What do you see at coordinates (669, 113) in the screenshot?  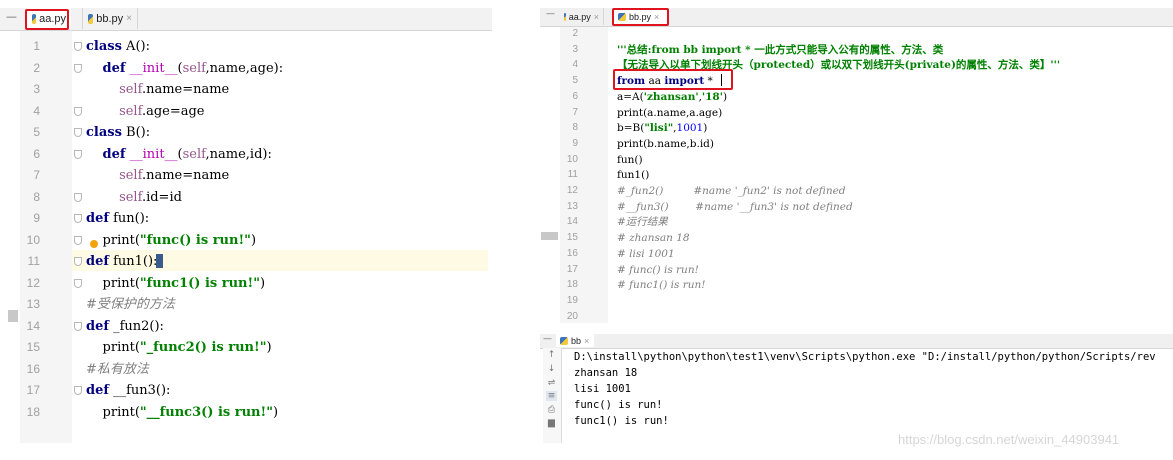 I see `code-line: print(a.name,a.age)` at bounding box center [669, 113].